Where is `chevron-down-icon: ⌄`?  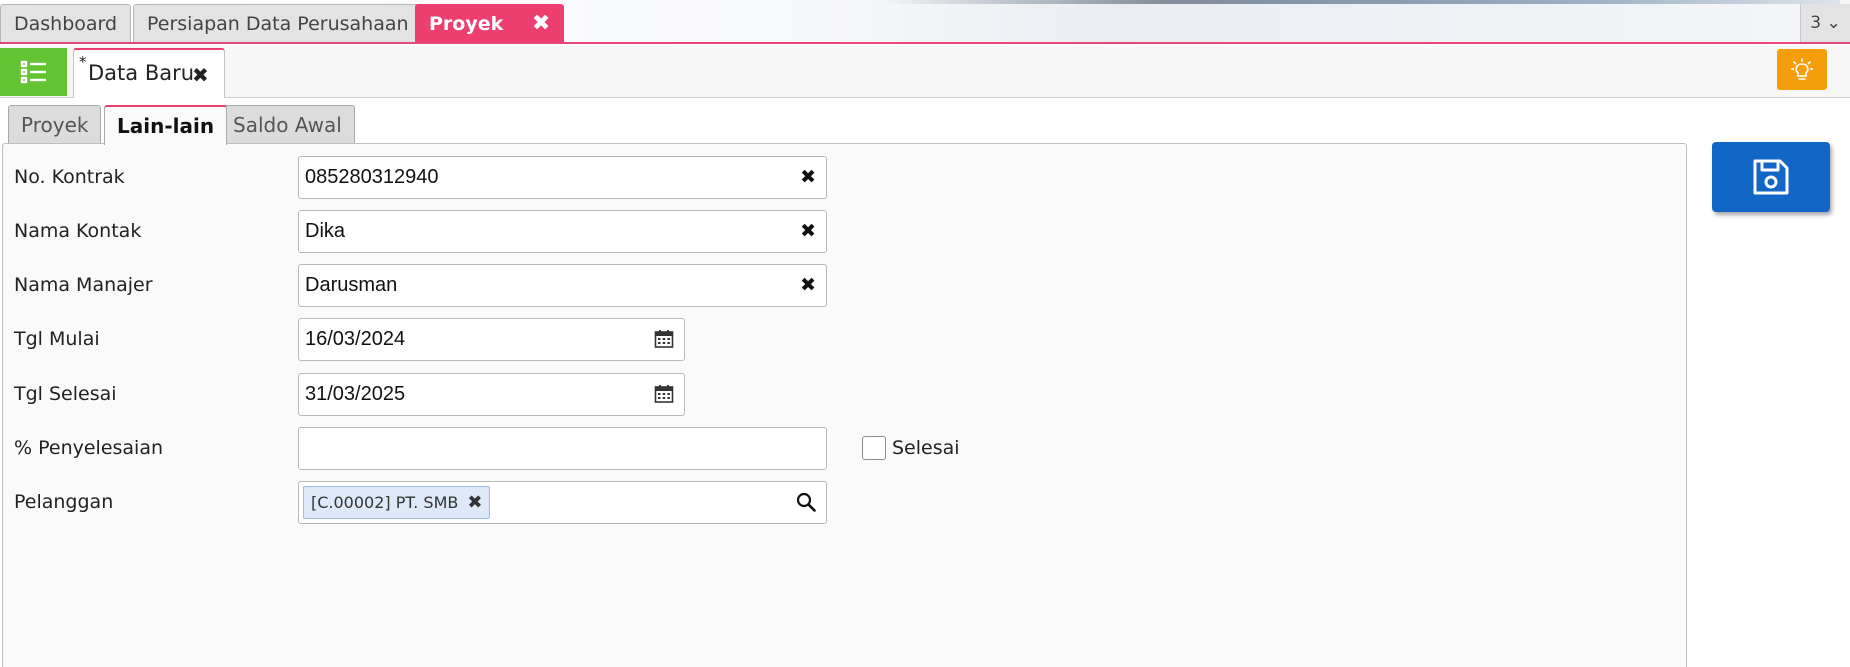
chevron-down-icon: ⌄ is located at coordinates (1833, 23).